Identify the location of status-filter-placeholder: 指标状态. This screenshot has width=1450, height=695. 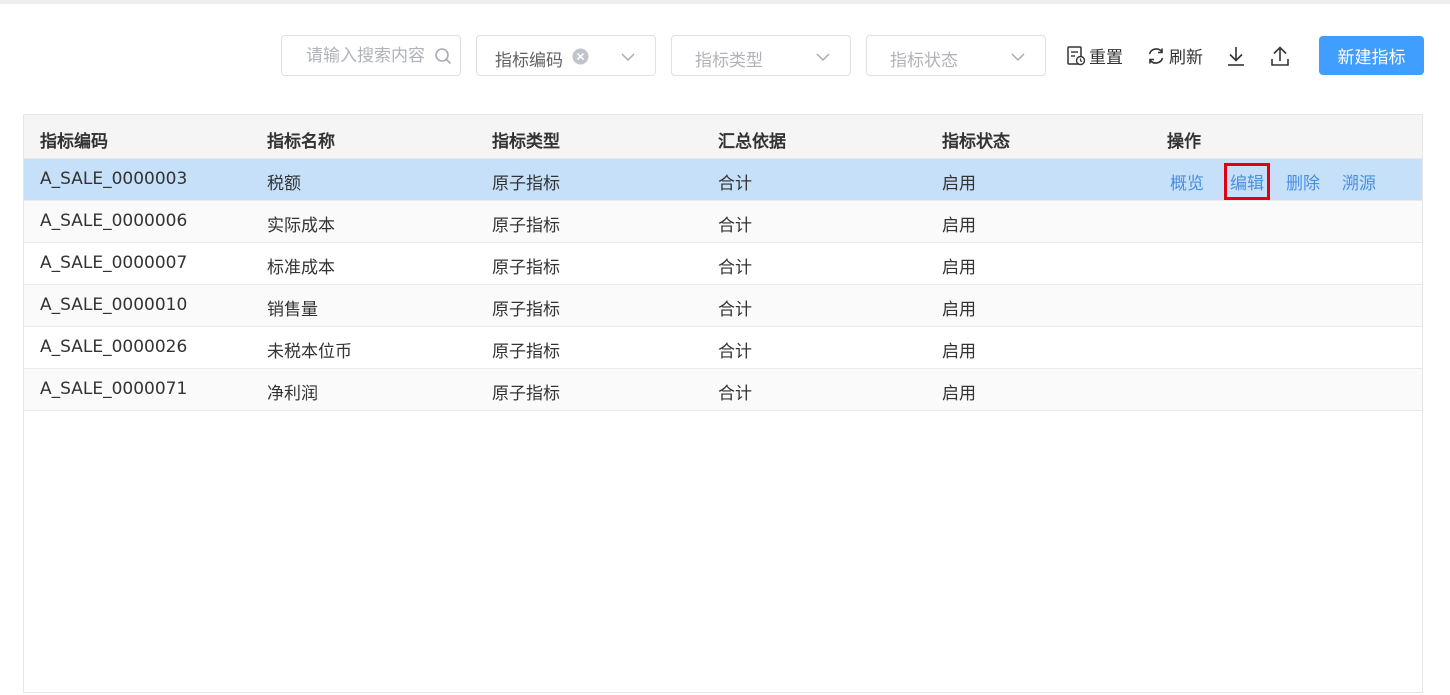
(924, 61).